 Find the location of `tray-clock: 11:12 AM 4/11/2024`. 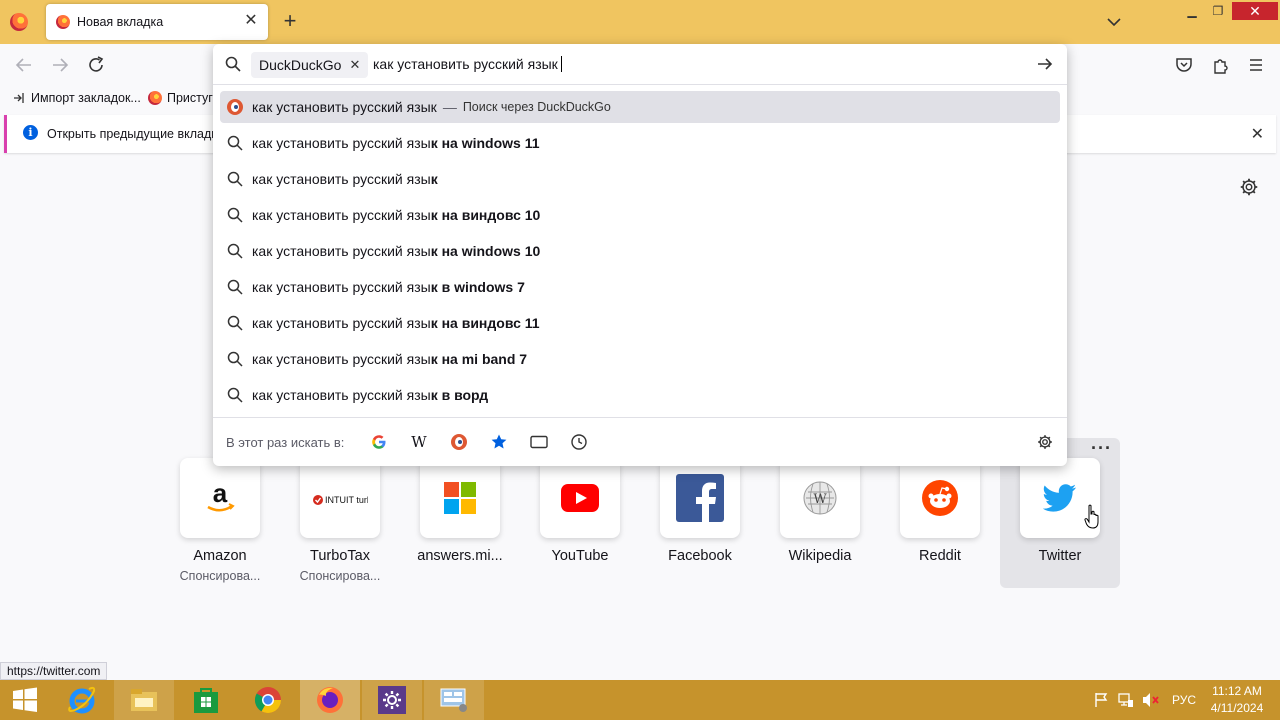

tray-clock: 11:12 AM 4/11/2024 is located at coordinates (1237, 700).